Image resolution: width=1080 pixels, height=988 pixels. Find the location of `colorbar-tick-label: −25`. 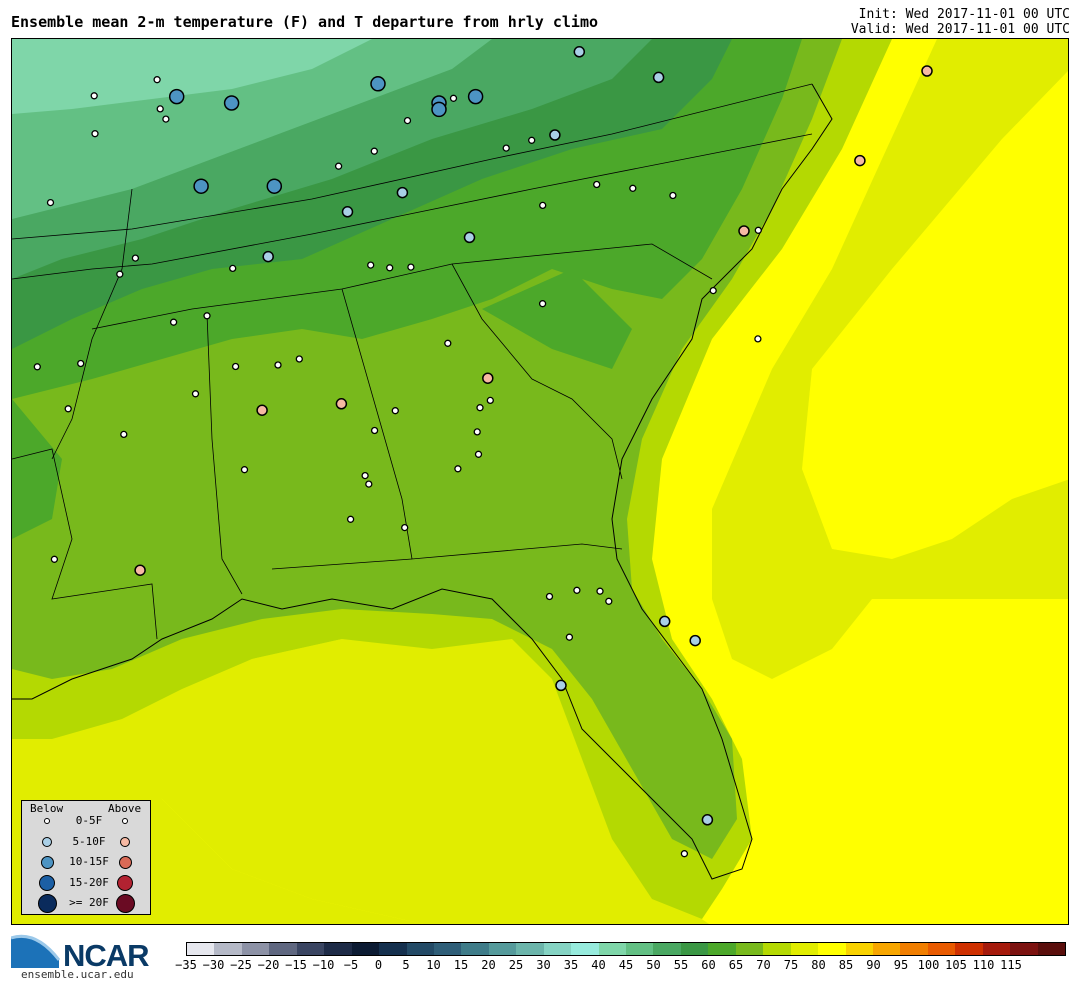

colorbar-tick-label: −25 is located at coordinates (241, 965).